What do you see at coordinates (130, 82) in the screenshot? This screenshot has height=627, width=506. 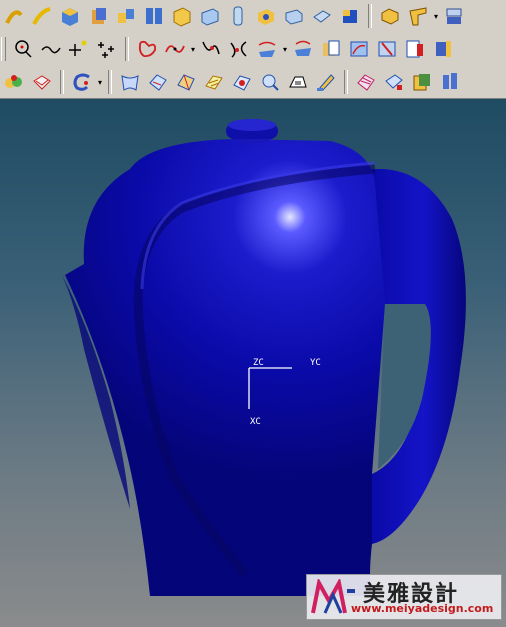 I see `swept-surface-icon` at bounding box center [130, 82].